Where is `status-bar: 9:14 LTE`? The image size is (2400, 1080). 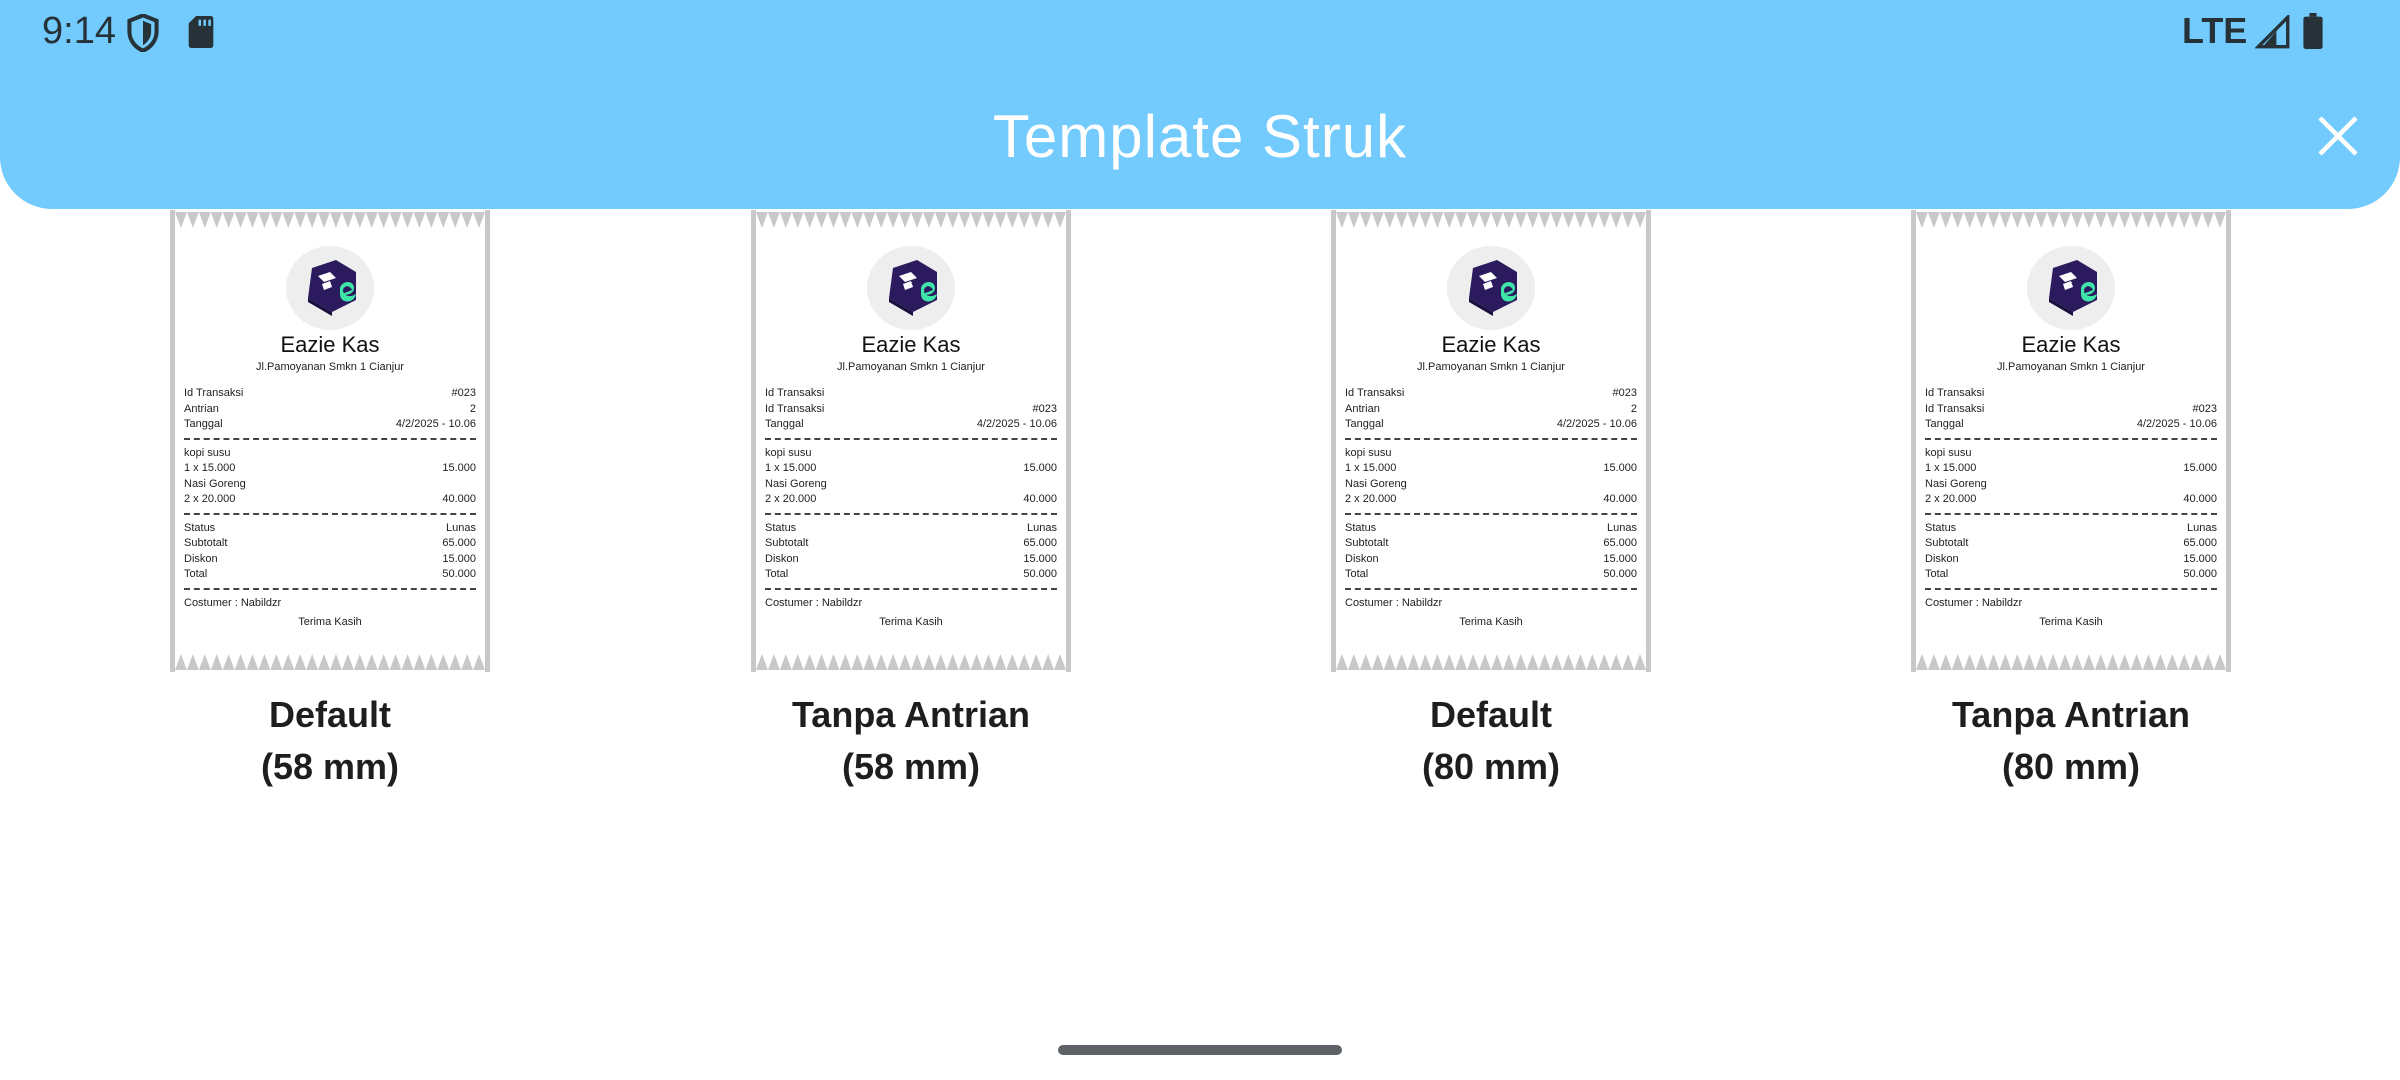
status-bar: 9:14 LTE is located at coordinates (1200, 31).